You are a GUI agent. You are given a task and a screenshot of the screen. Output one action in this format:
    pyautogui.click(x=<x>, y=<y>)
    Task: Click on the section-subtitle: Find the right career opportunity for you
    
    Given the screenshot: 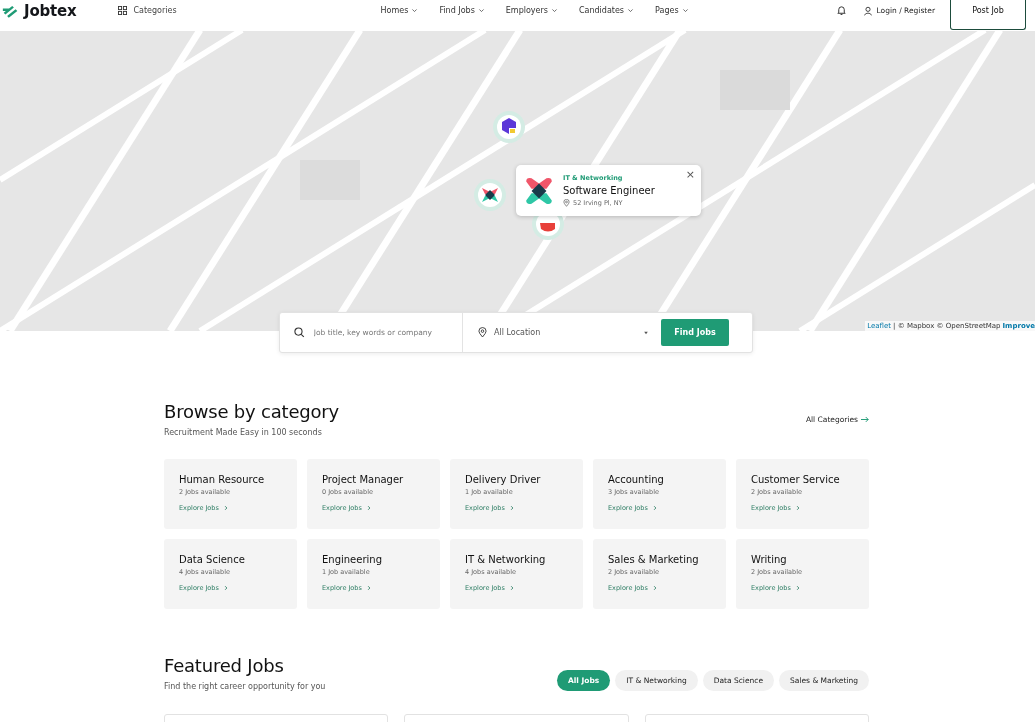 What is the action you would take?
    pyautogui.click(x=245, y=686)
    